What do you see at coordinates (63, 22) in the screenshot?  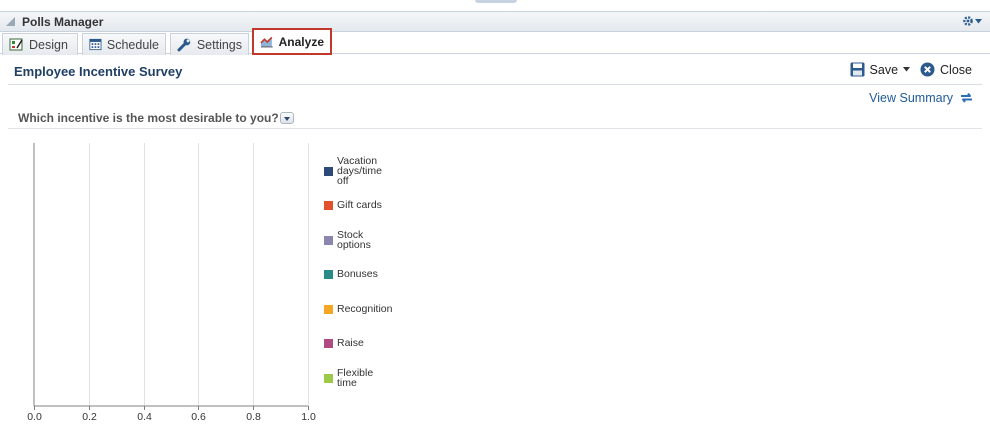 I see `panel-title: Polls Manager` at bounding box center [63, 22].